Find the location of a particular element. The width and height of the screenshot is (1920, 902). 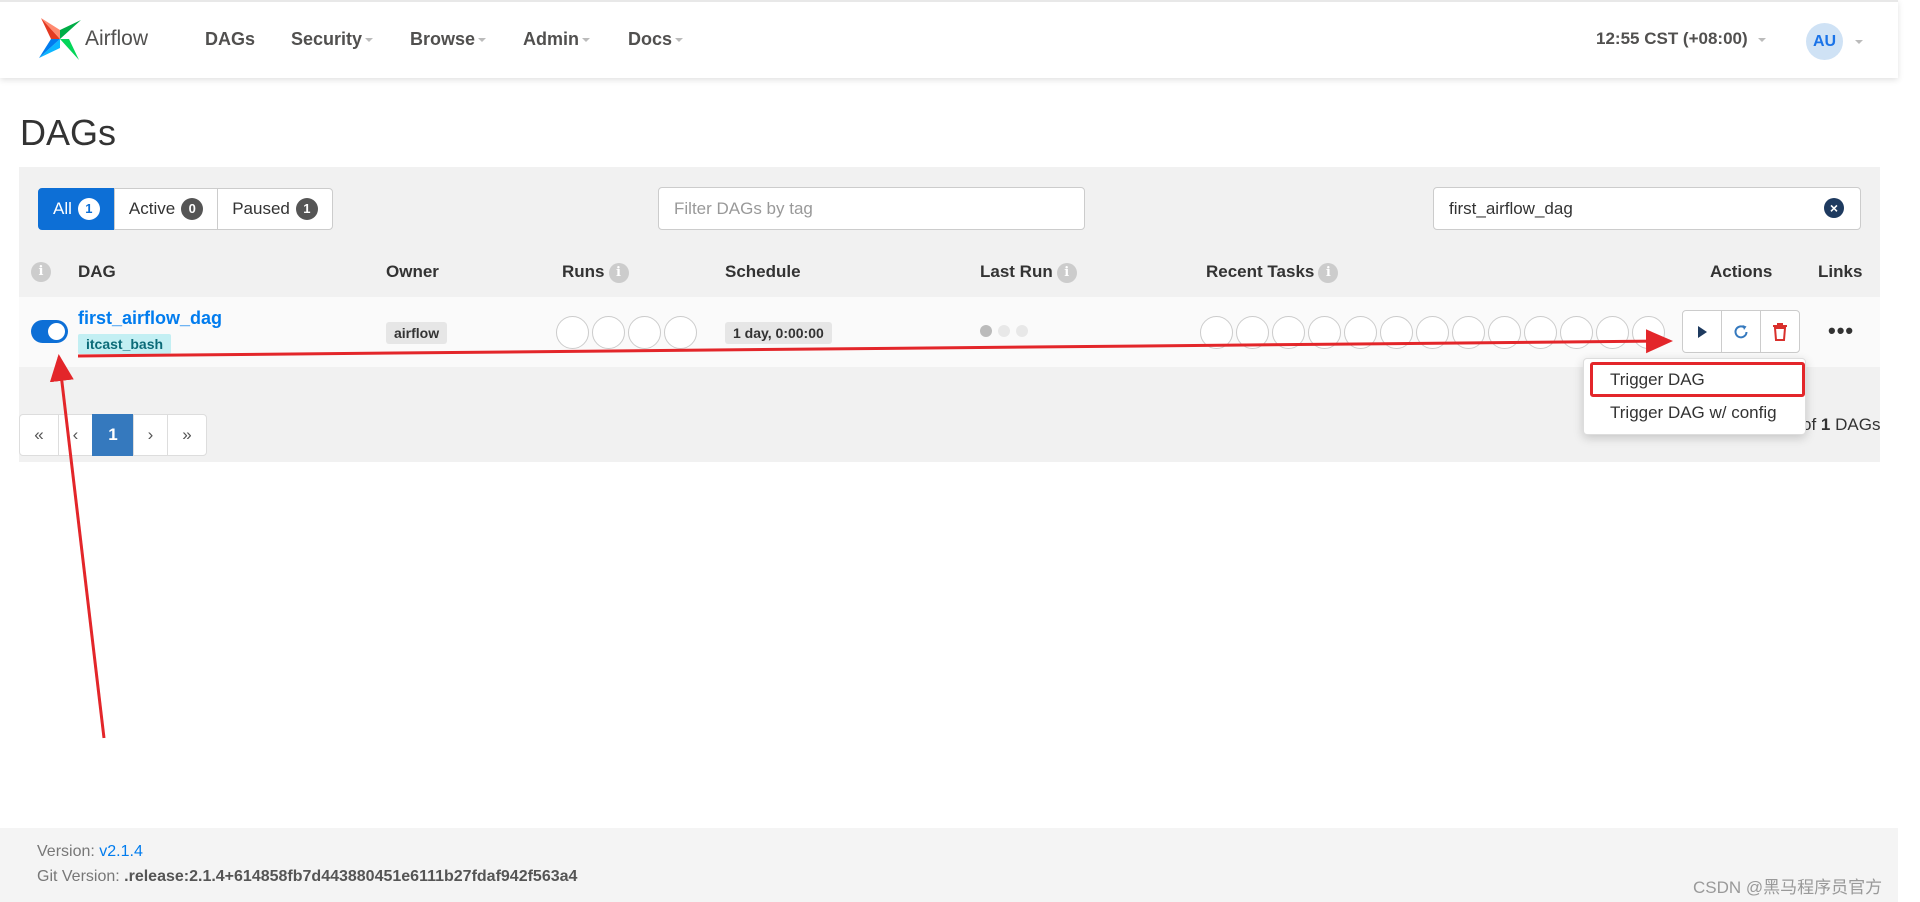

git-label: Git Version: is located at coordinates (78, 876).